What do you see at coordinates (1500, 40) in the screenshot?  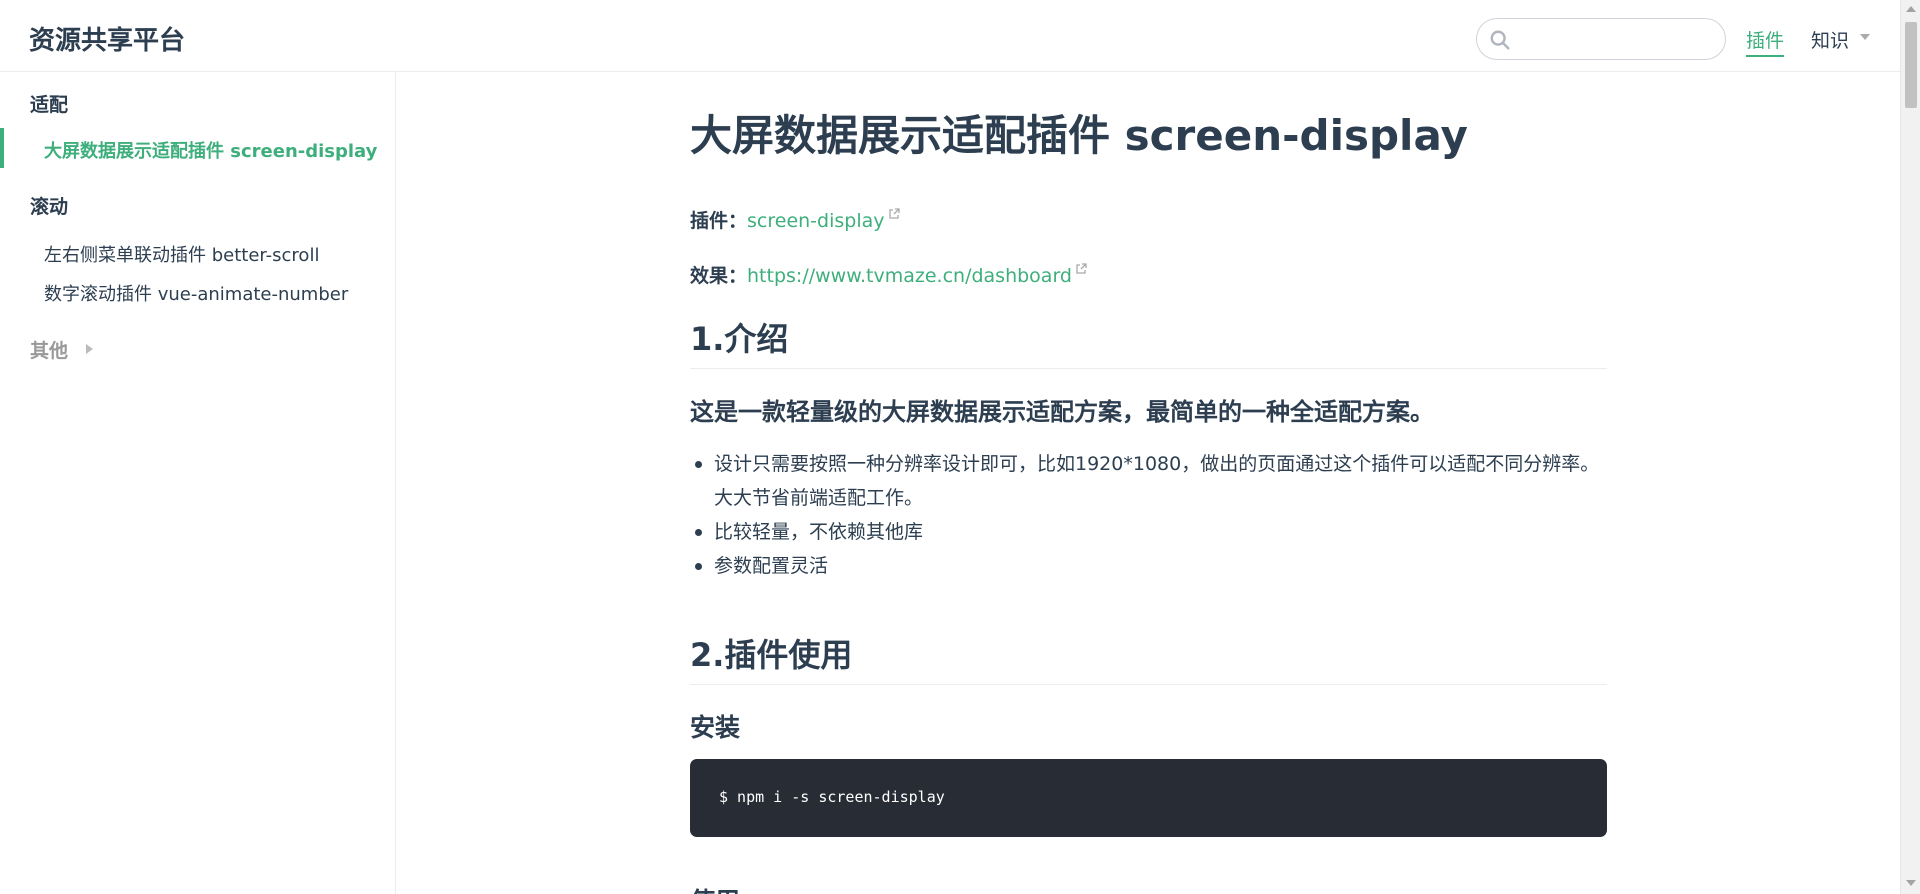 I see `search-icon` at bounding box center [1500, 40].